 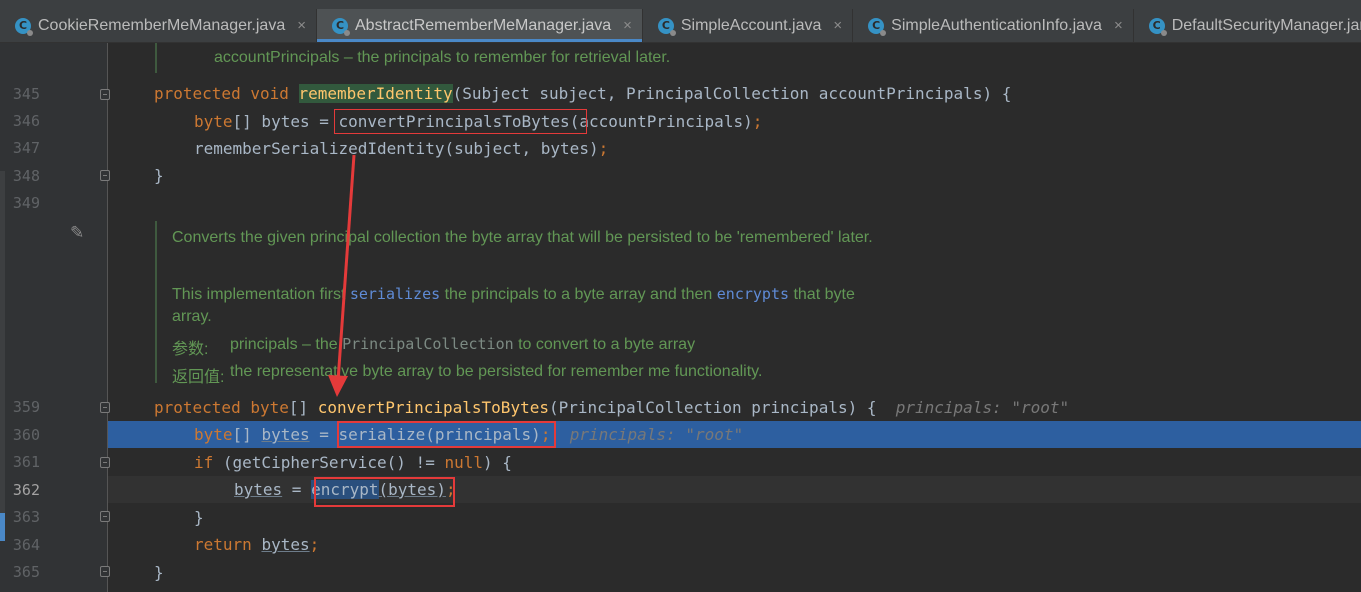 What do you see at coordinates (1266, 25) in the screenshot?
I see `tab-label: DefaultSecurityManager.jar` at bounding box center [1266, 25].